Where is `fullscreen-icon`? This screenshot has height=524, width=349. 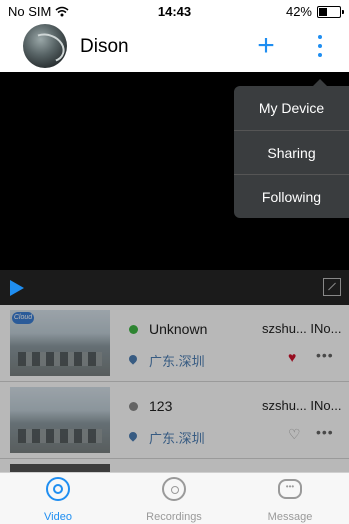 fullscreen-icon is located at coordinates (332, 287).